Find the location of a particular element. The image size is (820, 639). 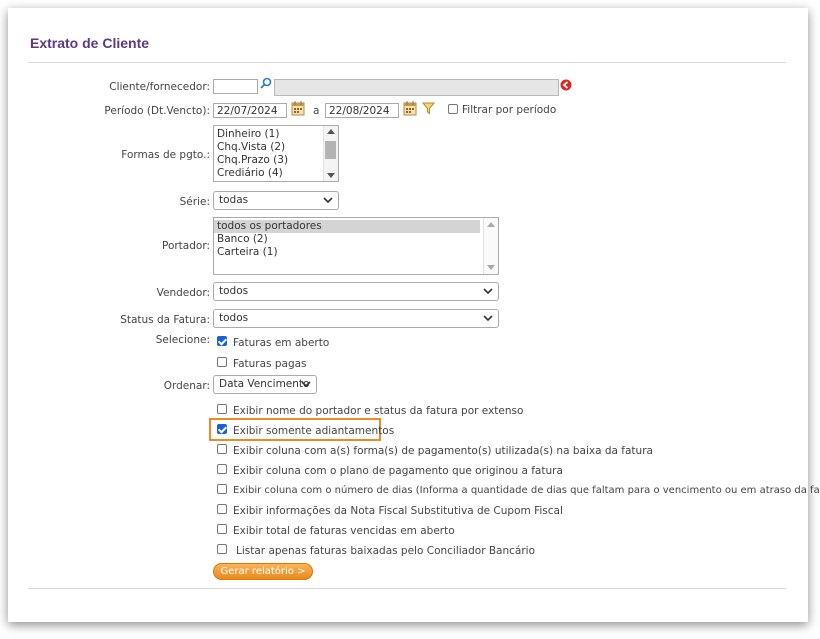

list-item: Chq.Prazo (3) is located at coordinates (276, 160).